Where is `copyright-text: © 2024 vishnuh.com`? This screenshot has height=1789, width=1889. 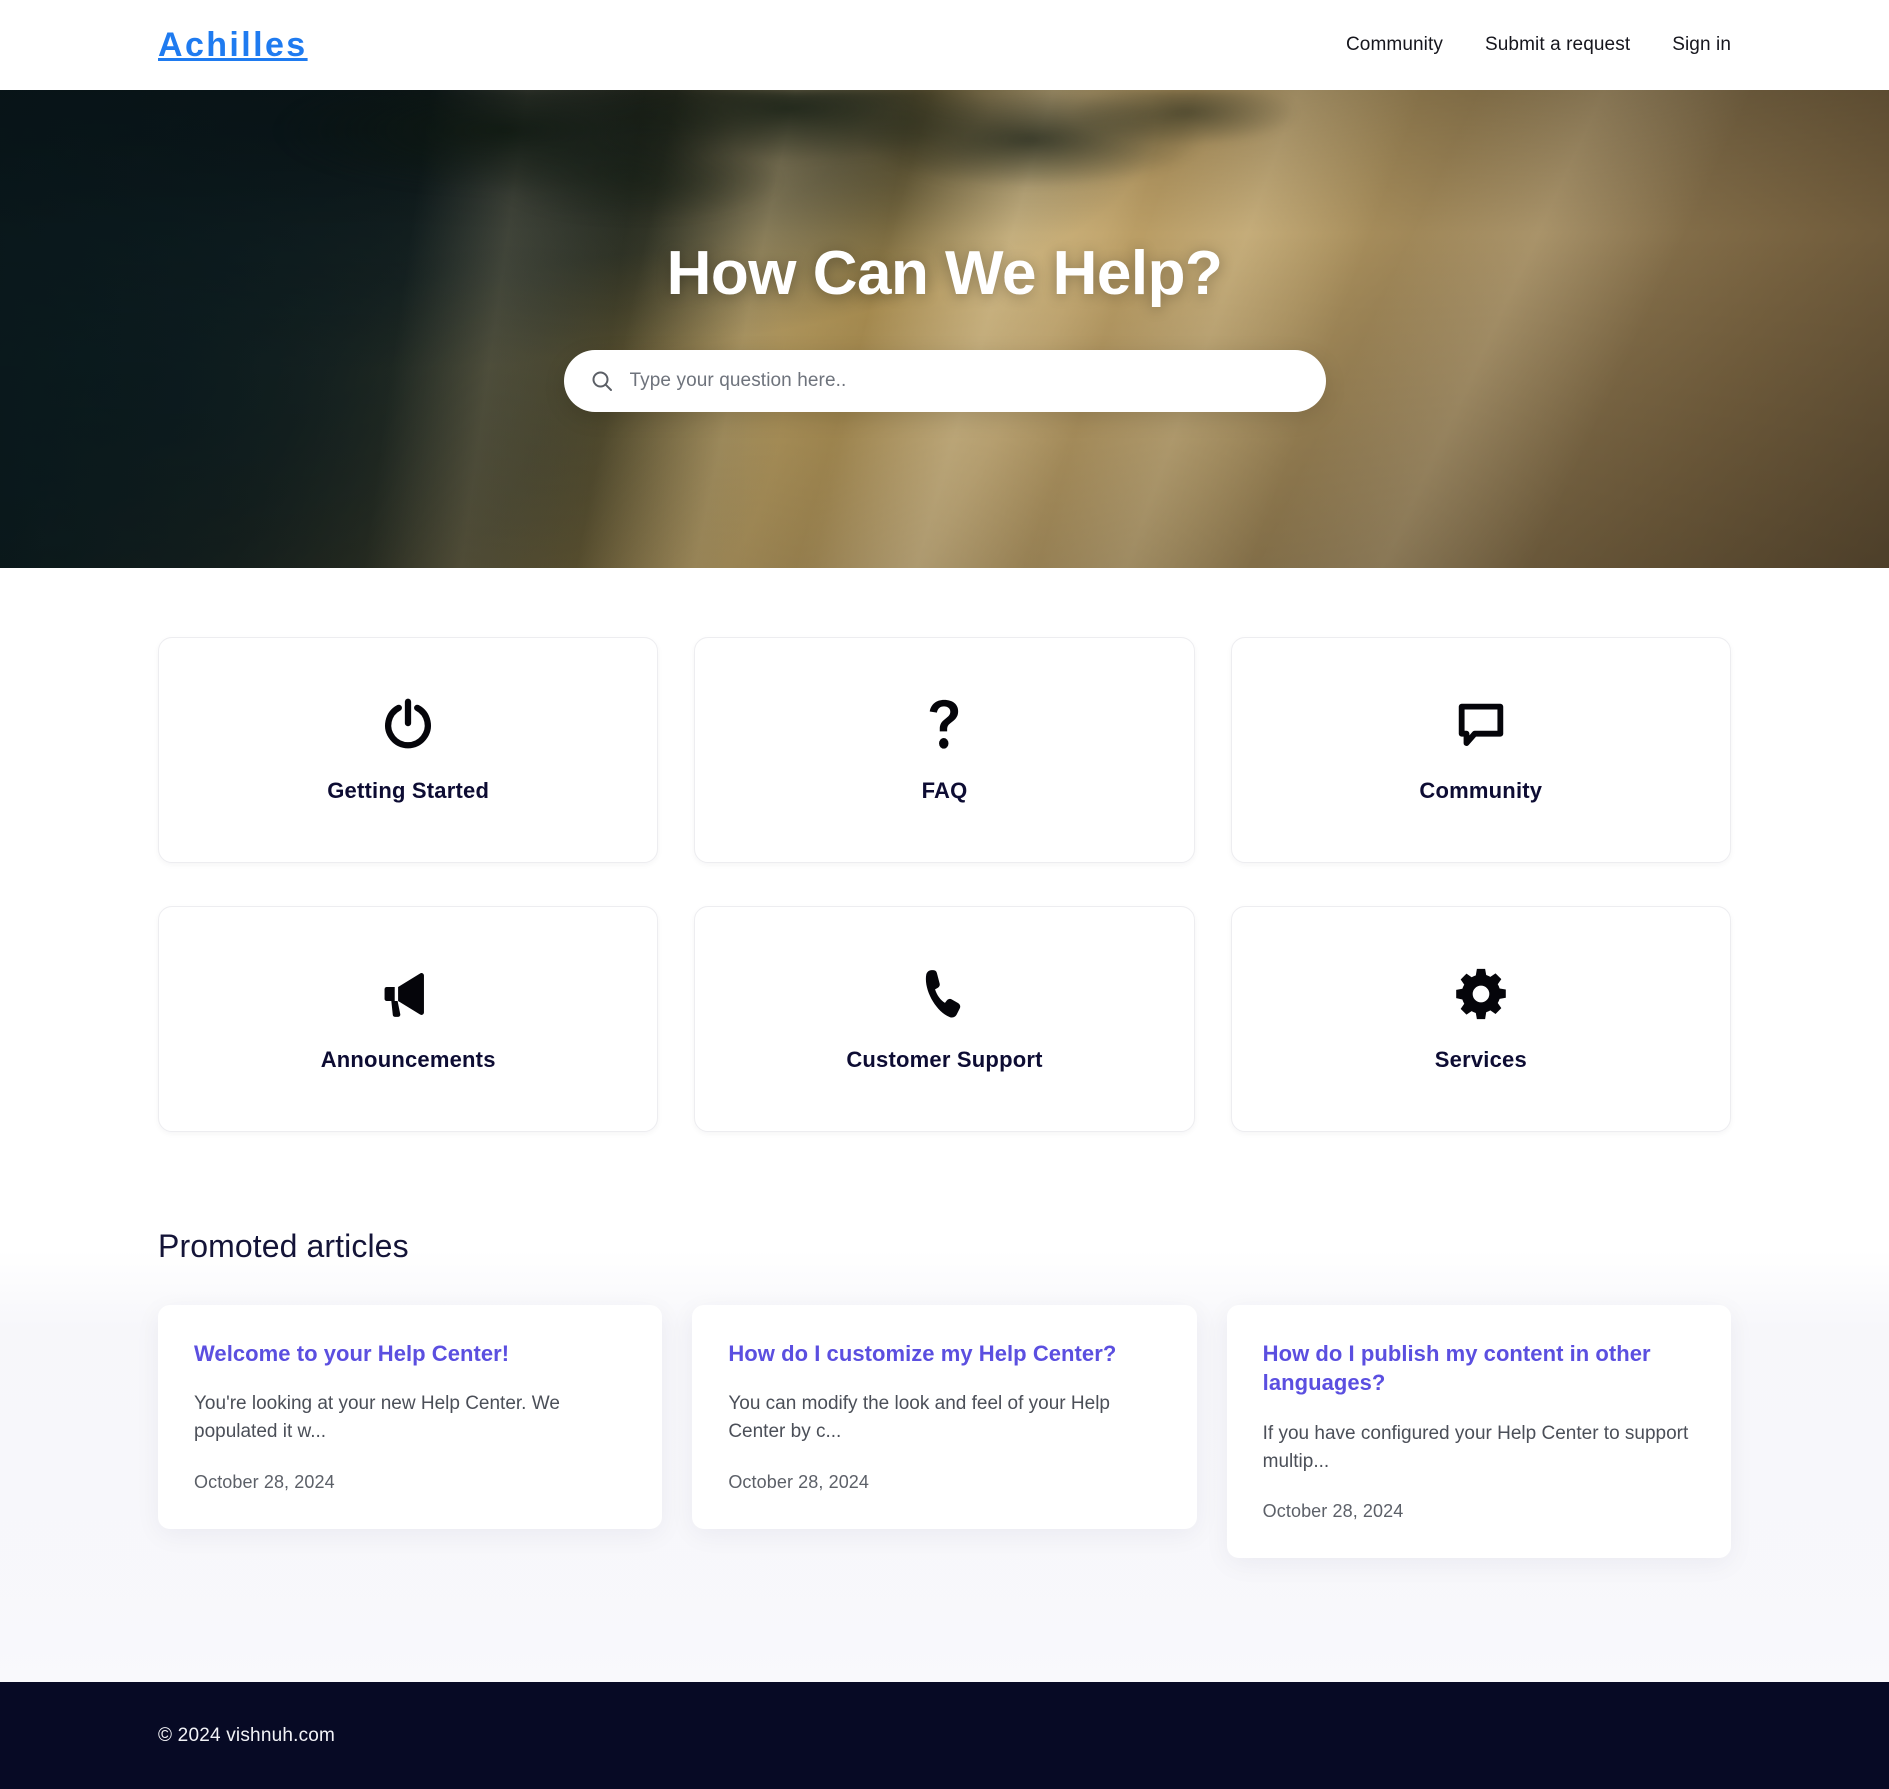 copyright-text: © 2024 vishnuh.com is located at coordinates (247, 1735).